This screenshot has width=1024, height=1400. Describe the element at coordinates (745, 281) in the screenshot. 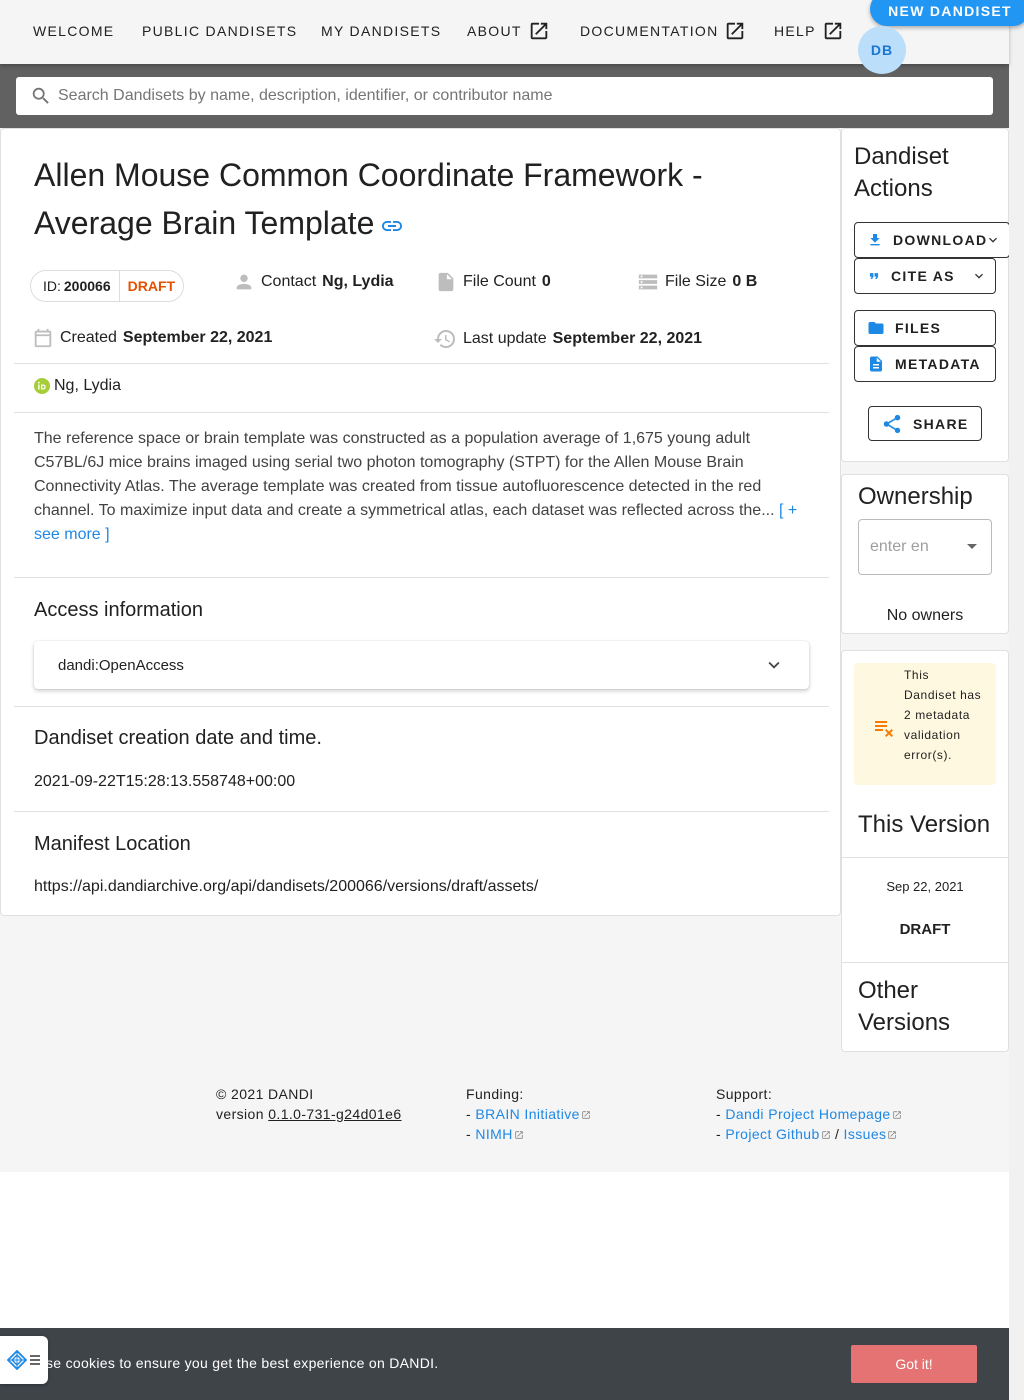

I see `file-size-value: 0 B` at that location.